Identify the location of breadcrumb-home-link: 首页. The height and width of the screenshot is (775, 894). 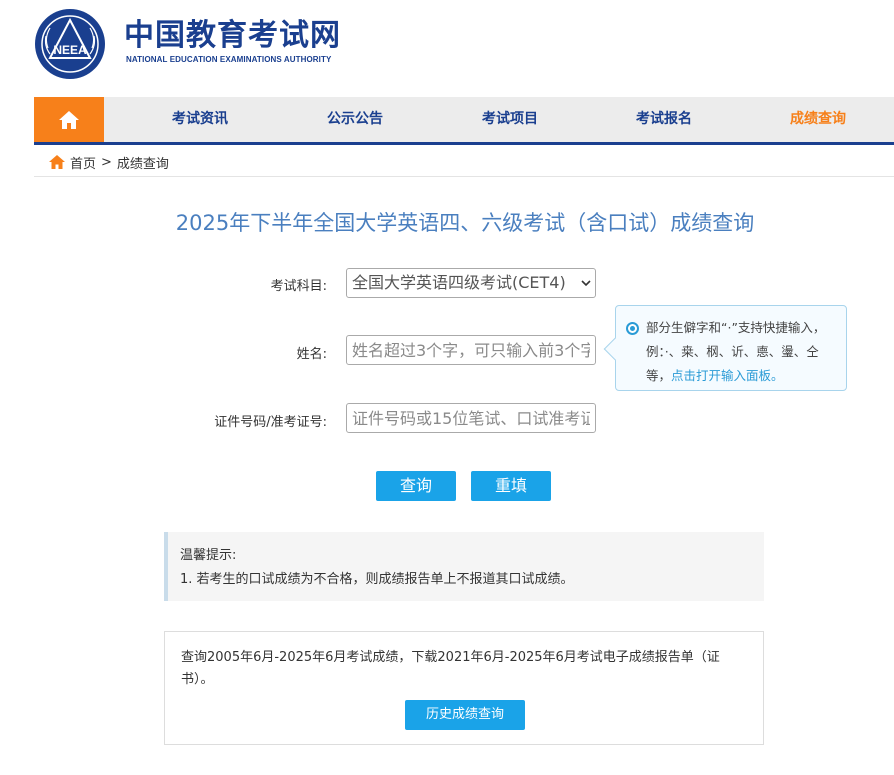
(83, 162).